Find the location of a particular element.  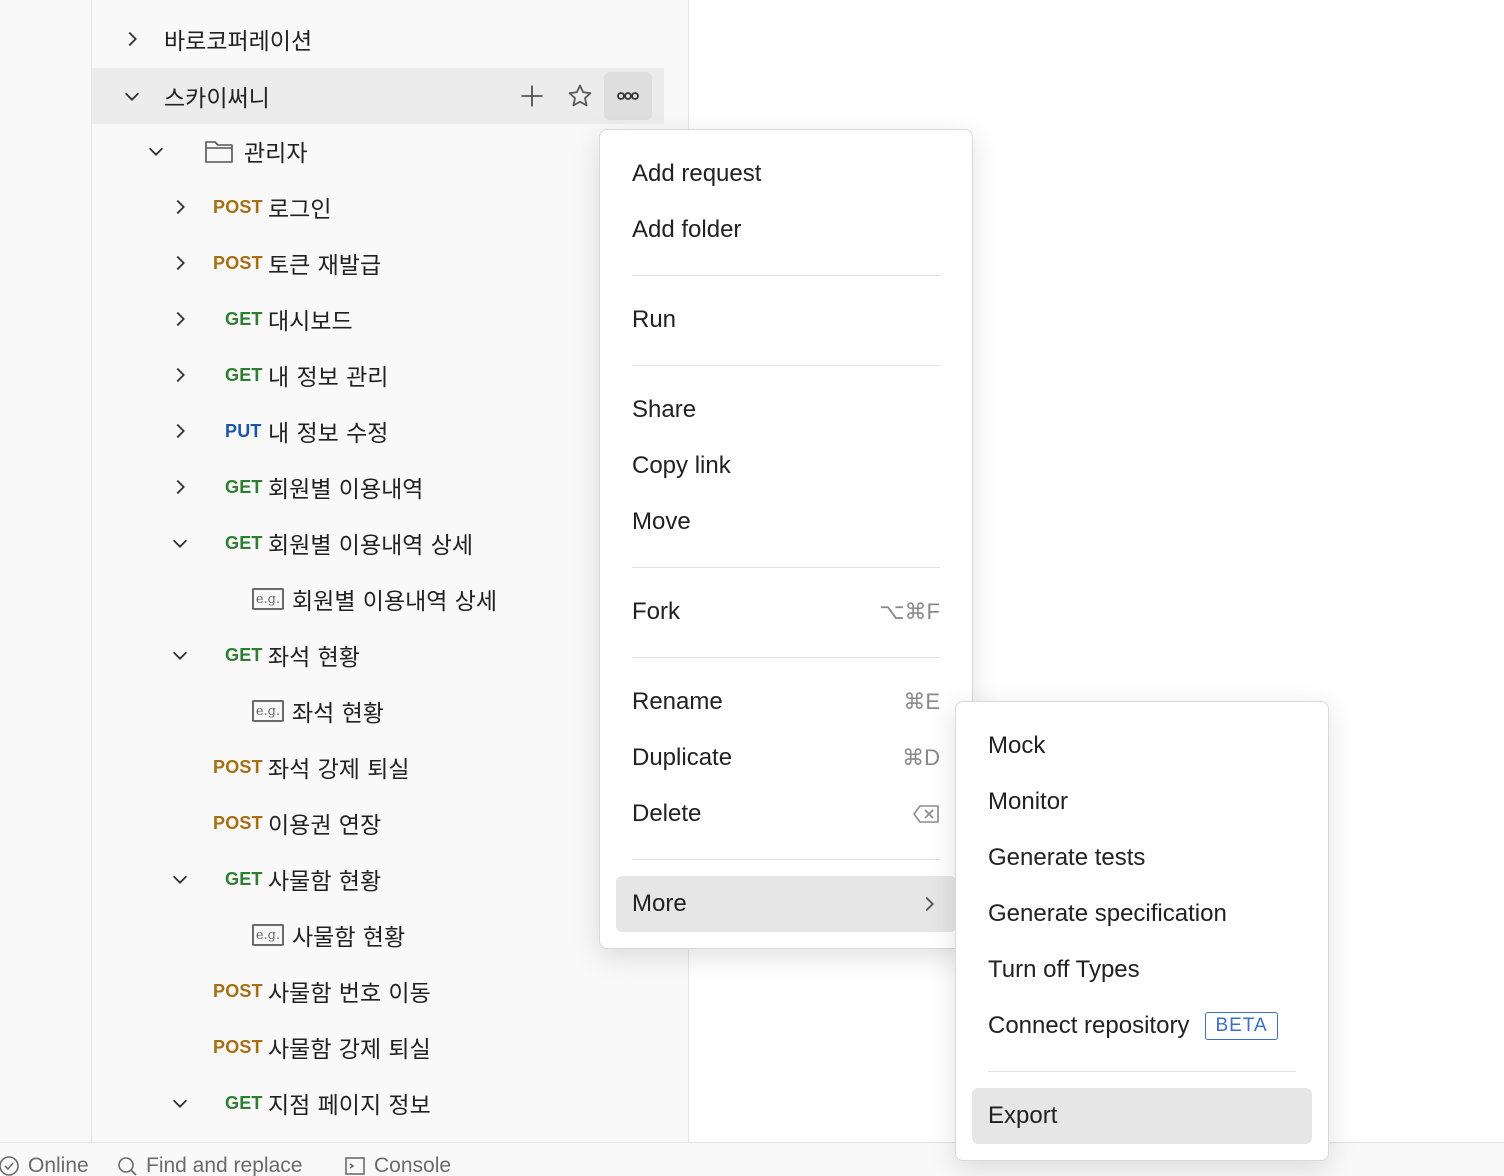

tree-row-label: 내 정보 관리 is located at coordinates (328, 378).